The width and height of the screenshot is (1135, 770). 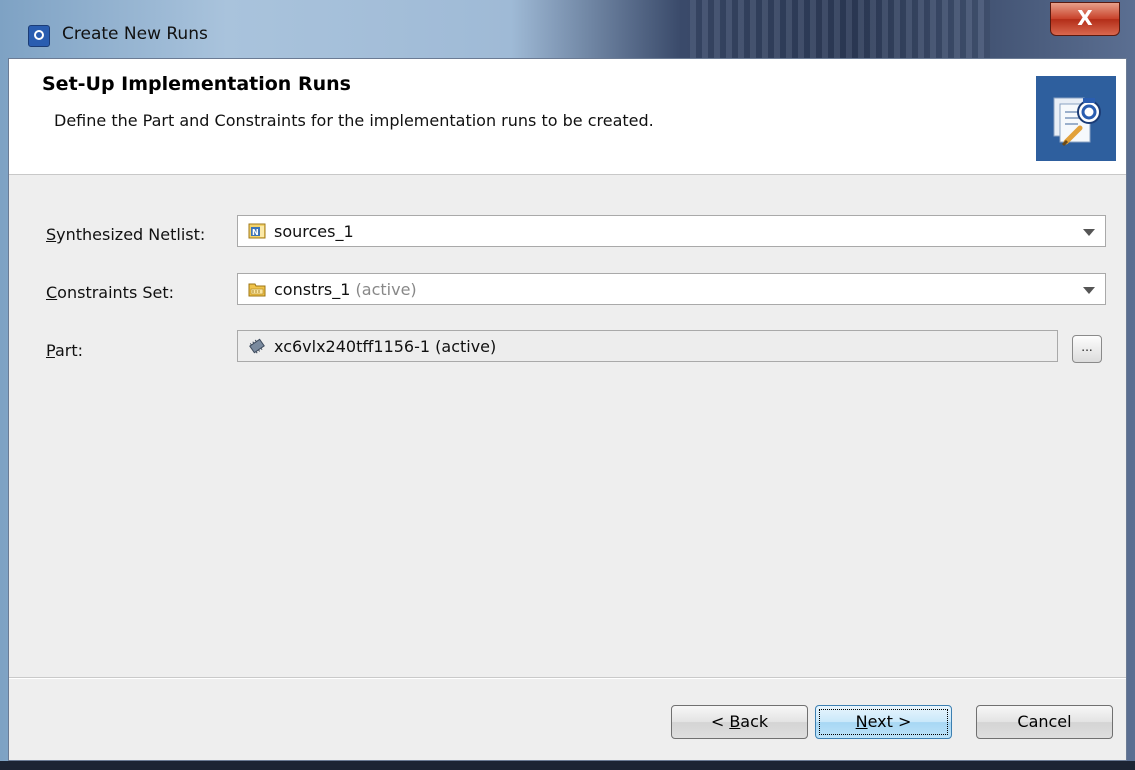 What do you see at coordinates (567, 765) in the screenshot?
I see `taskbar-edge` at bounding box center [567, 765].